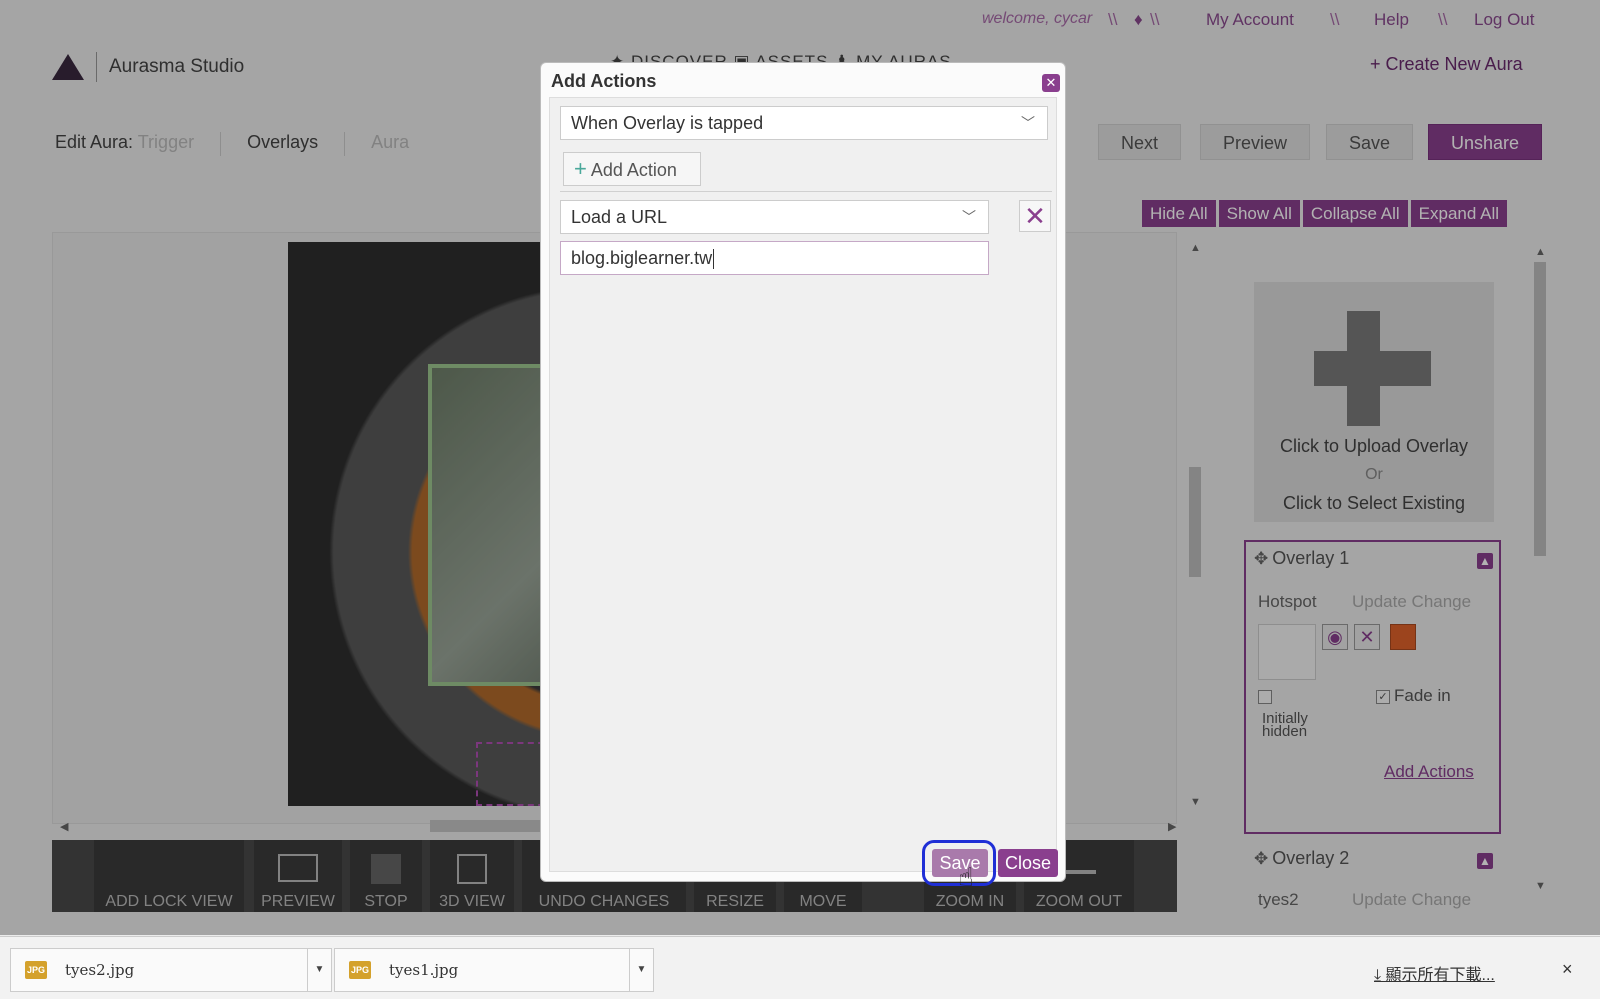 The width and height of the screenshot is (1600, 999). Describe the element at coordinates (966, 877) in the screenshot. I see `hand-cursor-icon: ☝` at that location.